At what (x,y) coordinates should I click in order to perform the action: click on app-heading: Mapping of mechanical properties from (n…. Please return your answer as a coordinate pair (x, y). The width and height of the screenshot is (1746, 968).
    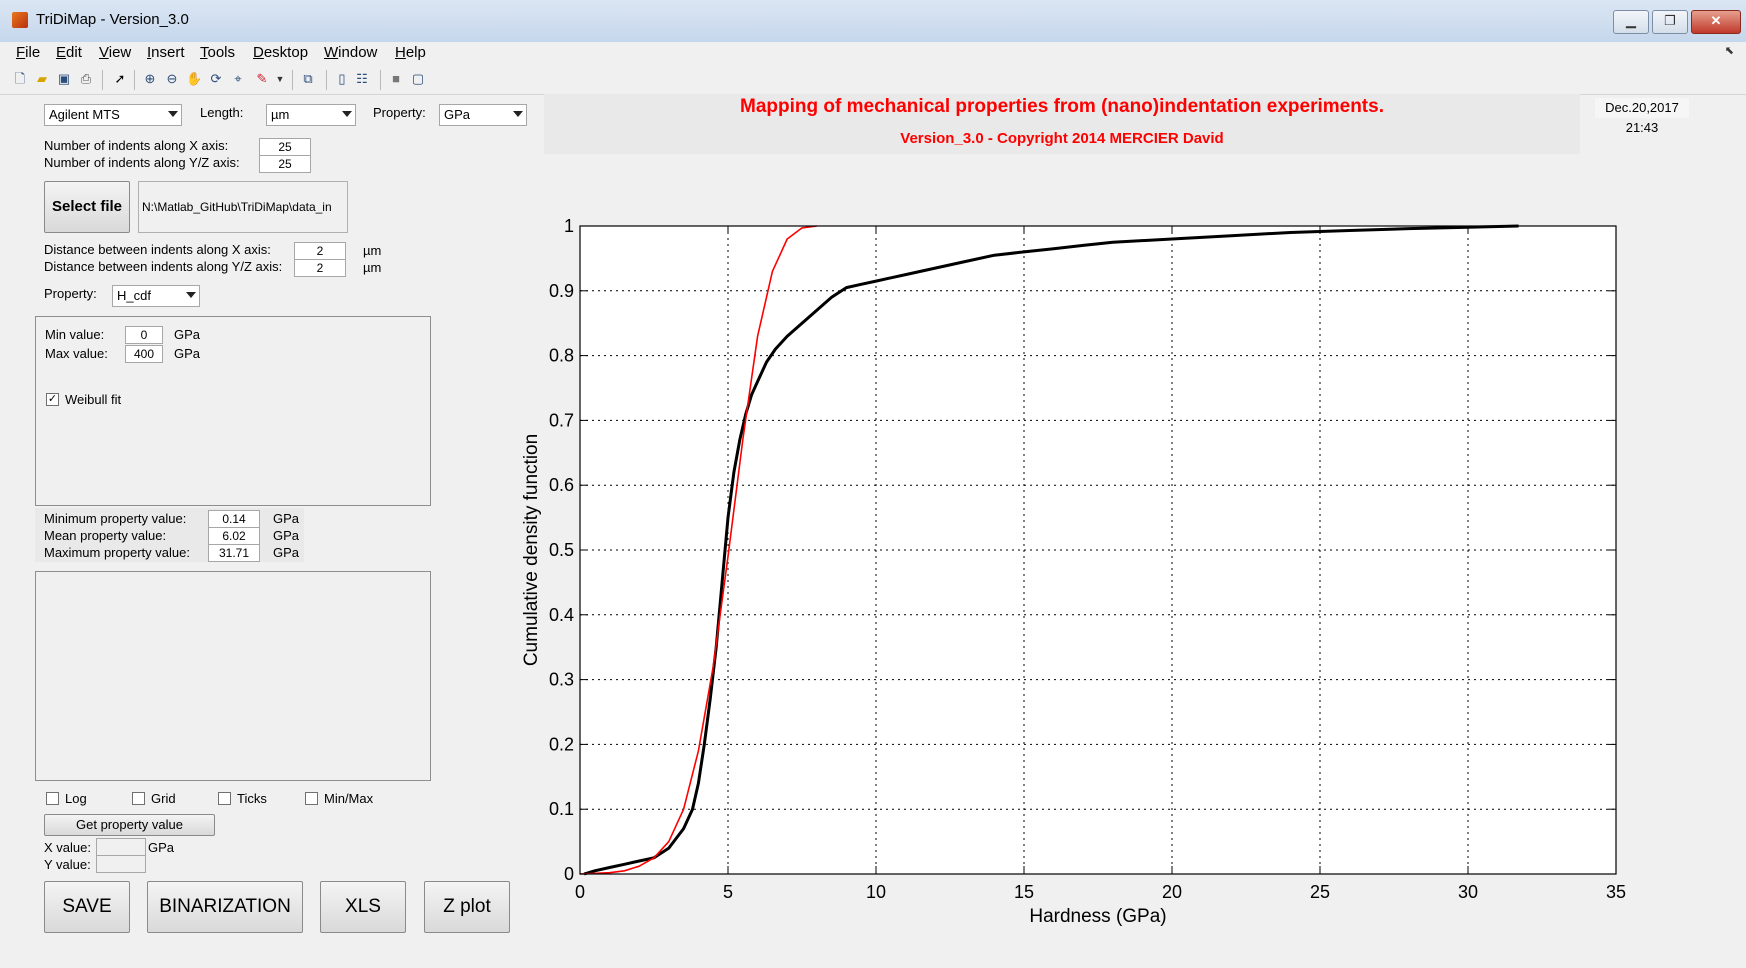
    Looking at the image, I should click on (1062, 106).